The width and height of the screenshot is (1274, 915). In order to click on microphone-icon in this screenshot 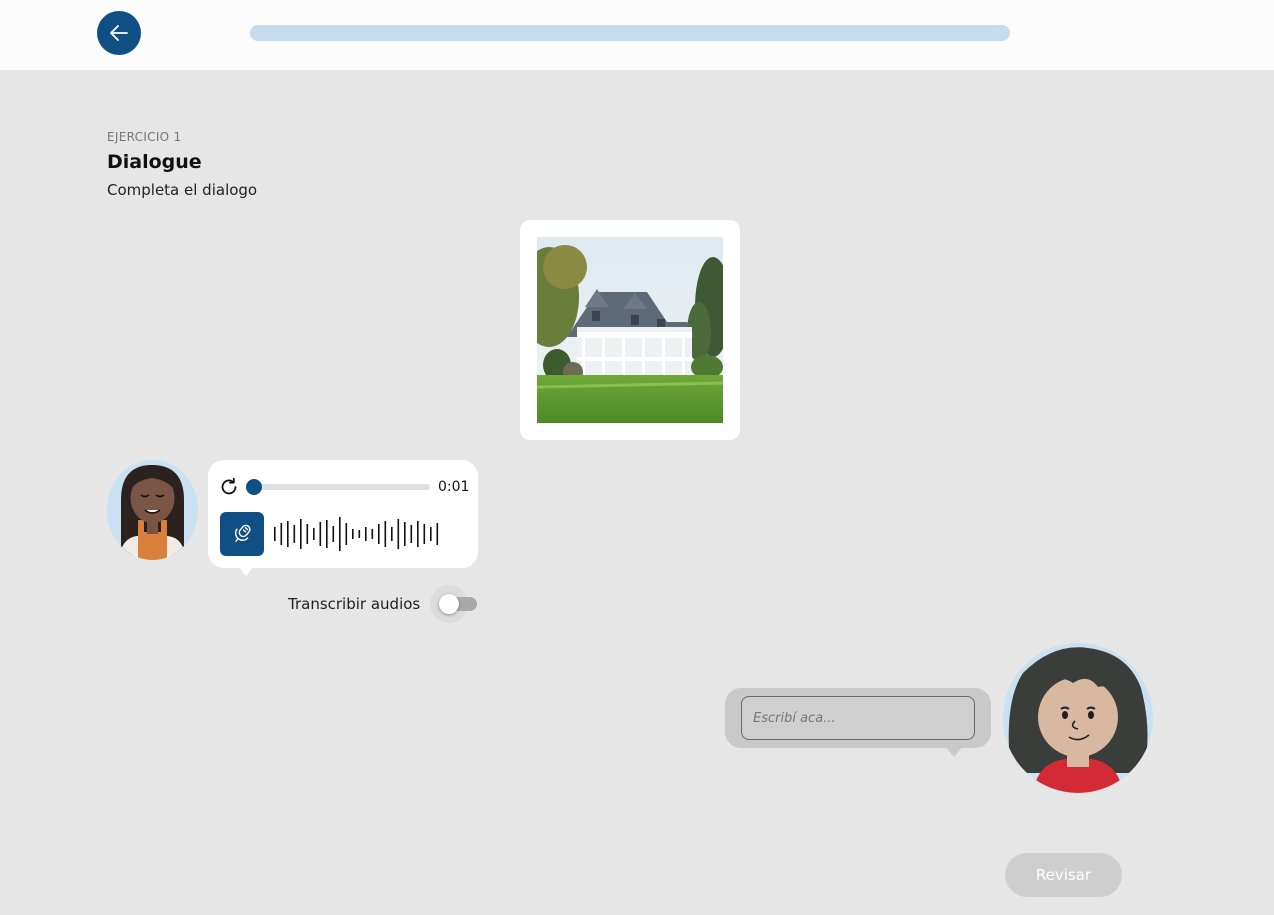, I will do `click(242, 533)`.